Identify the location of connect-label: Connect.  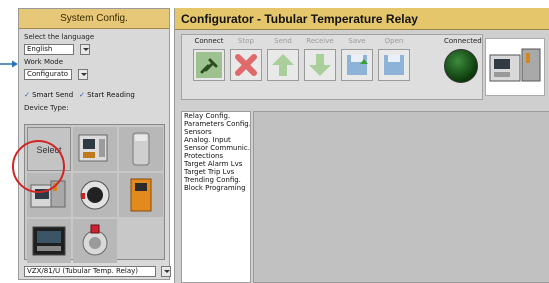
(209, 41).